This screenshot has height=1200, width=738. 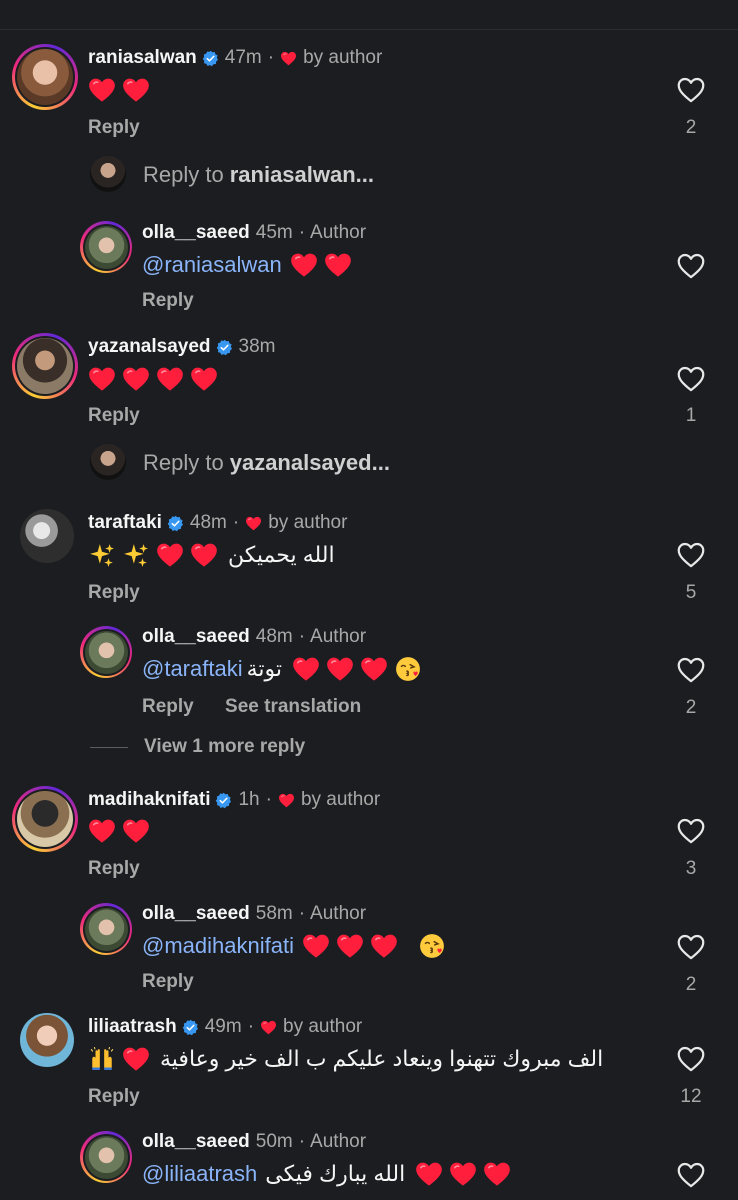 What do you see at coordinates (183, 462) in the screenshot?
I see `reply-to-prefix: Reply to` at bounding box center [183, 462].